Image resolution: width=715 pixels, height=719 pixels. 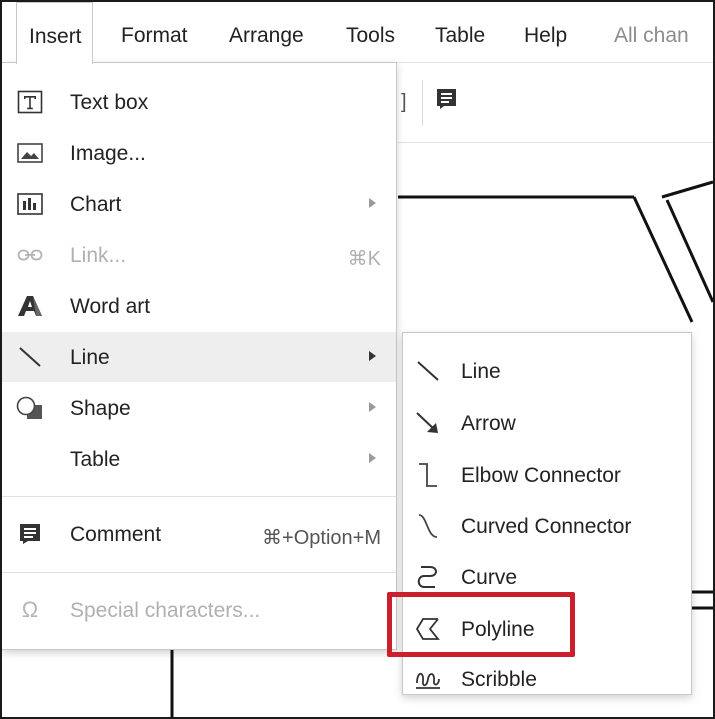 I want to click on image-icon, so click(x=30, y=153).